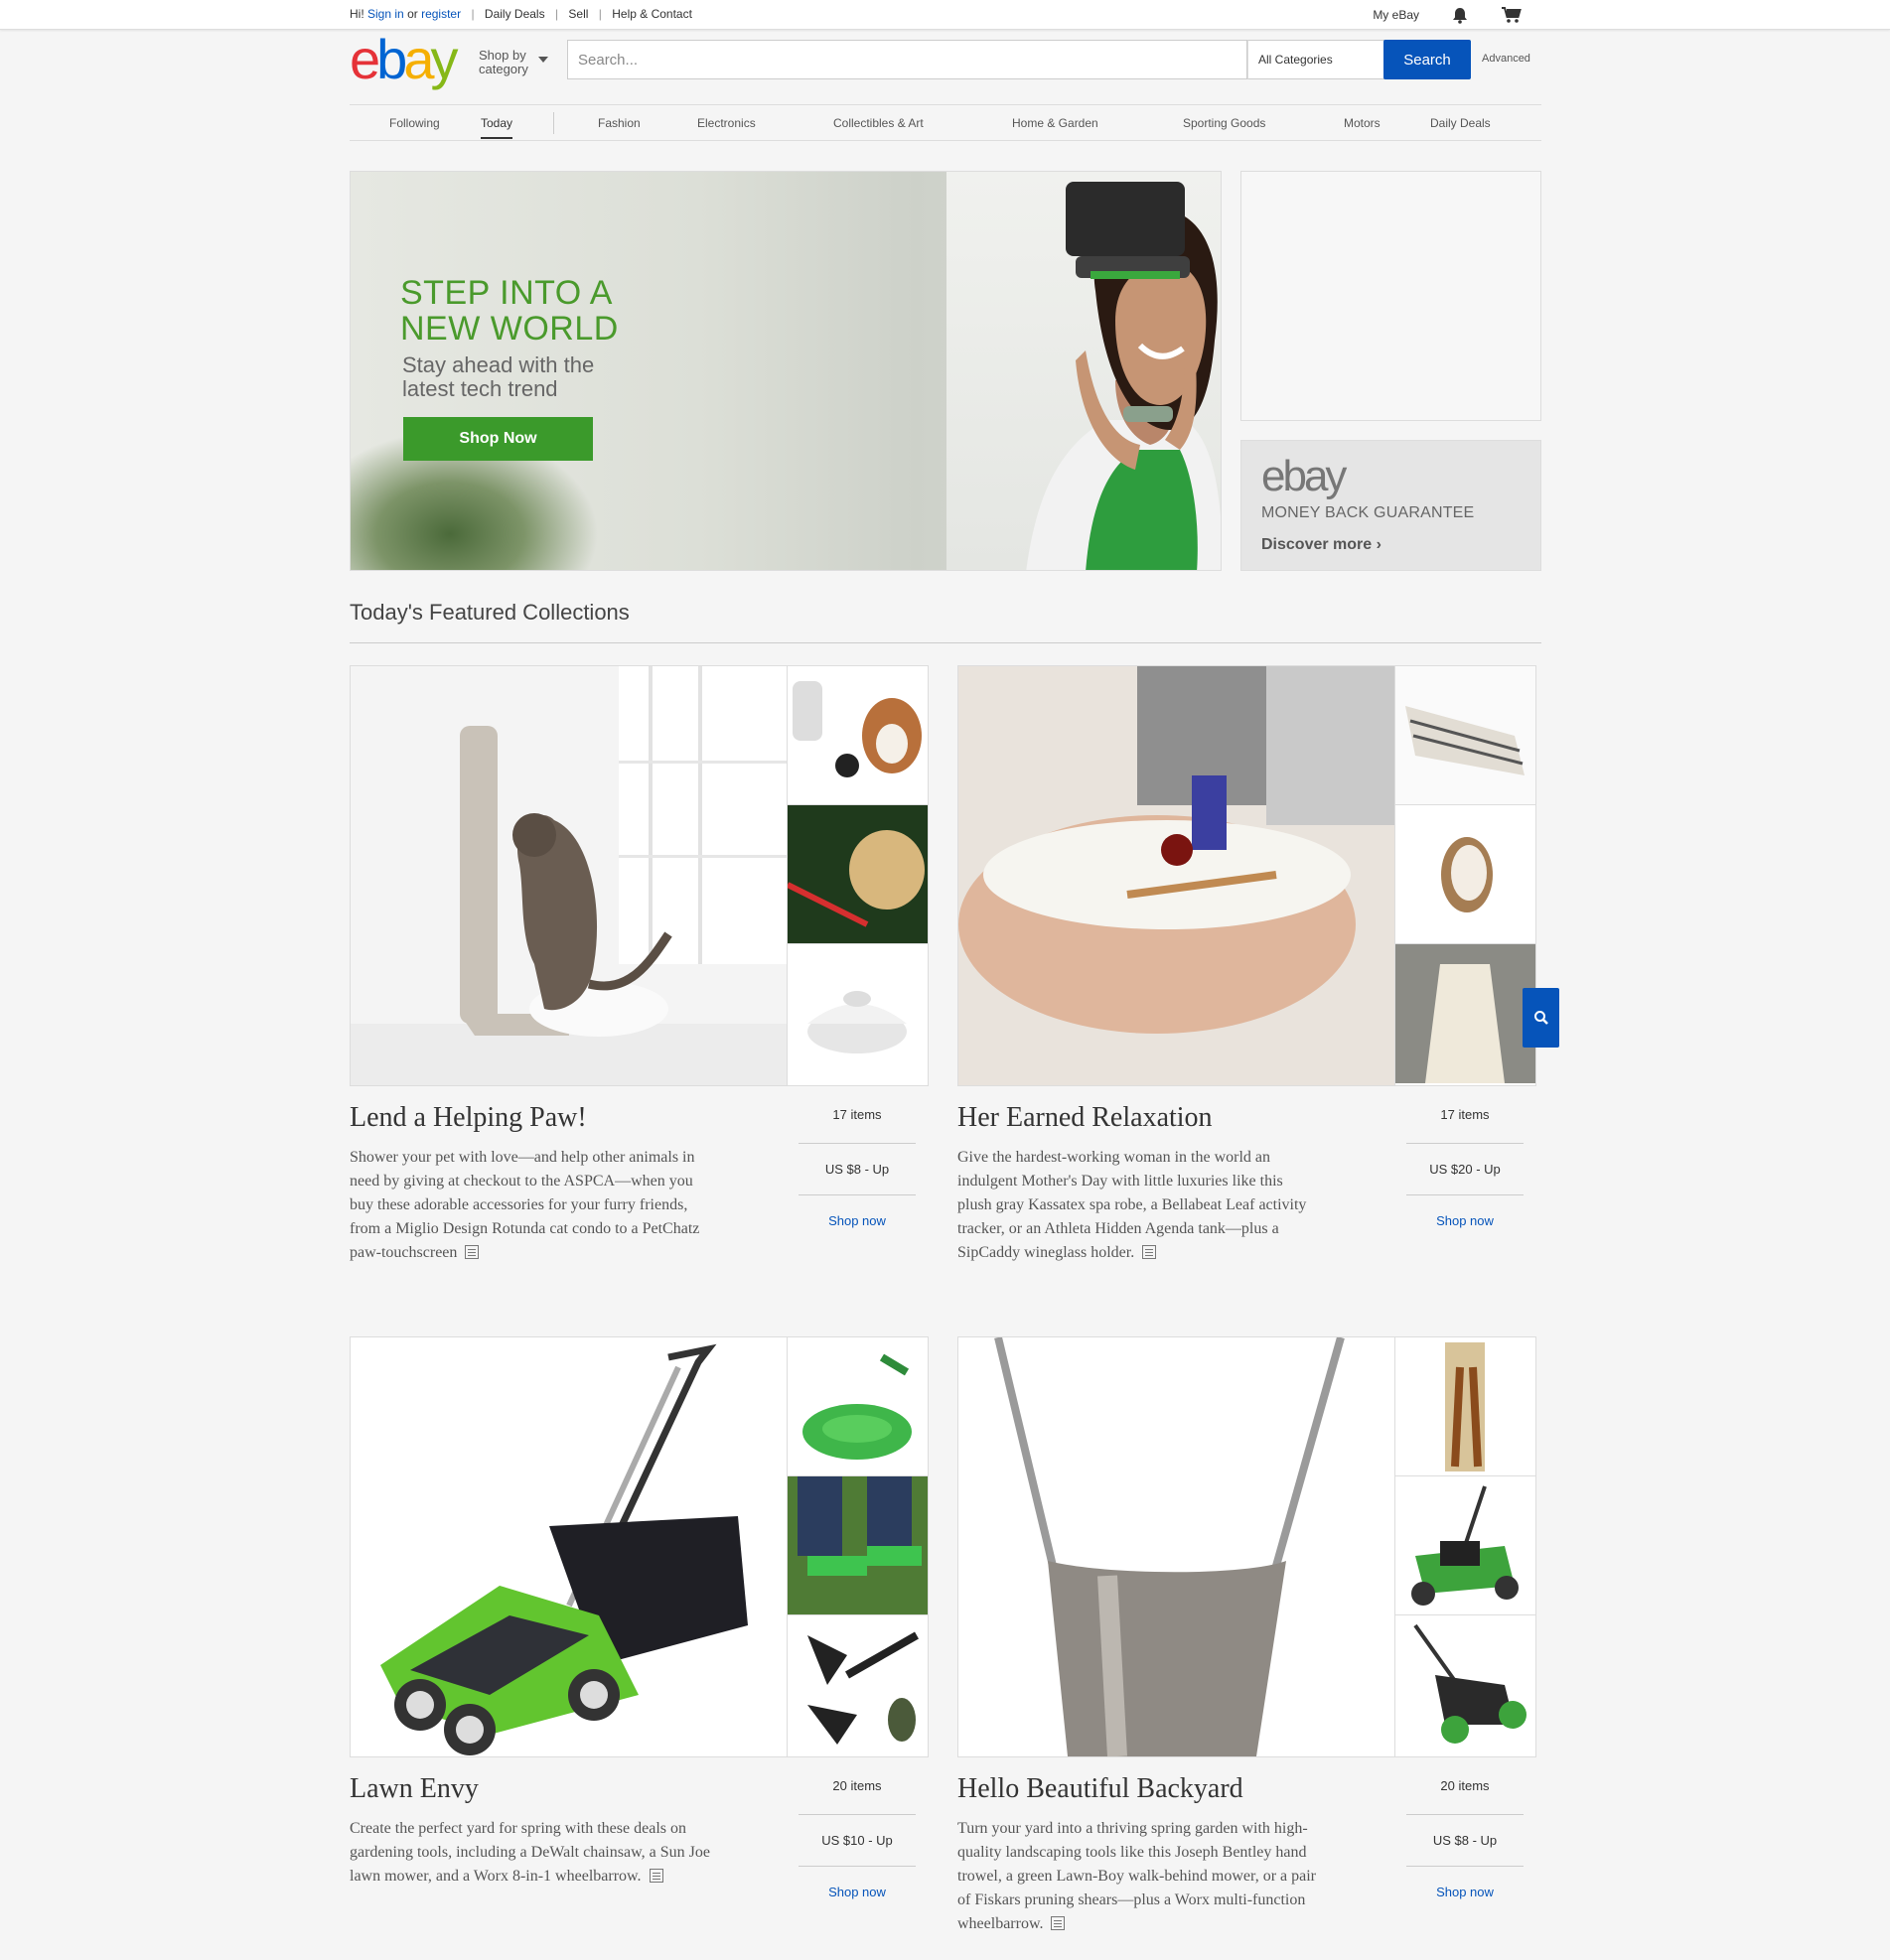 The width and height of the screenshot is (1890, 1960). Describe the element at coordinates (1390, 296) in the screenshot. I see `ad-placeholder` at that location.